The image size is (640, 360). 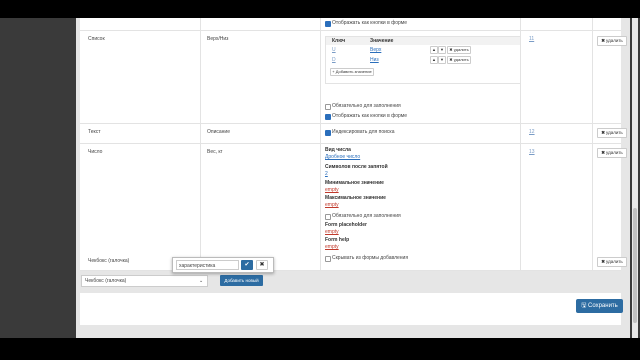 I want to click on cancel-button: ✖, so click(x=262, y=265).